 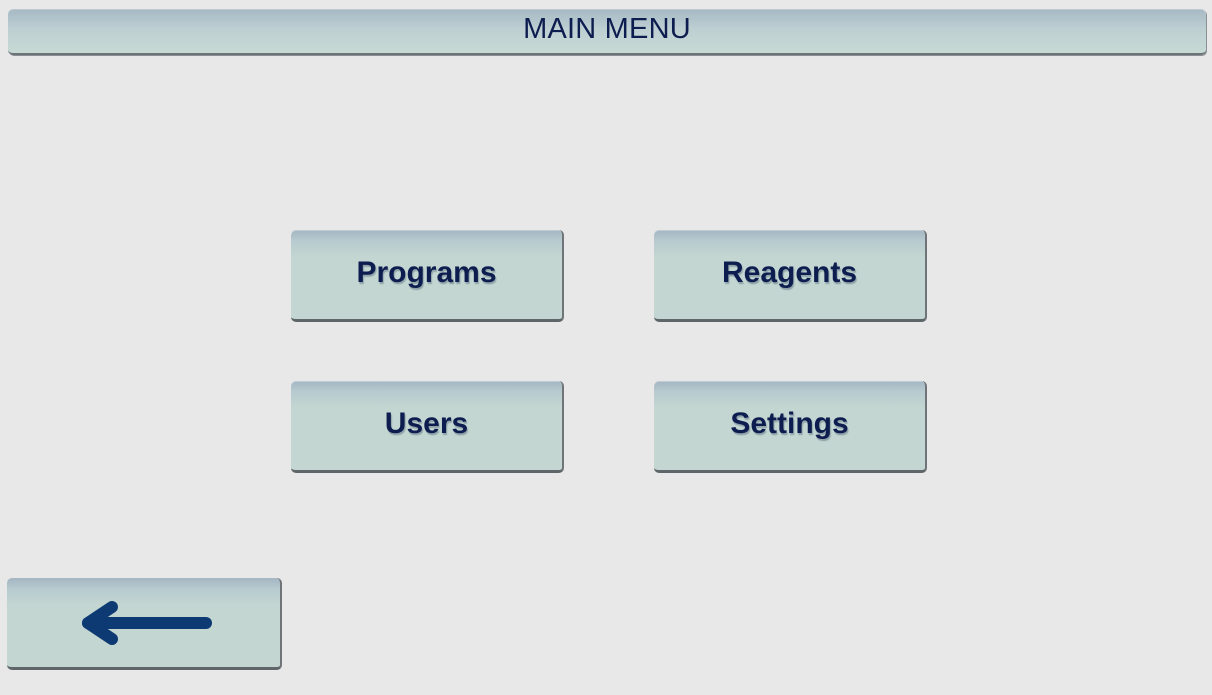 I want to click on programs-button: Programs, so click(x=427, y=276).